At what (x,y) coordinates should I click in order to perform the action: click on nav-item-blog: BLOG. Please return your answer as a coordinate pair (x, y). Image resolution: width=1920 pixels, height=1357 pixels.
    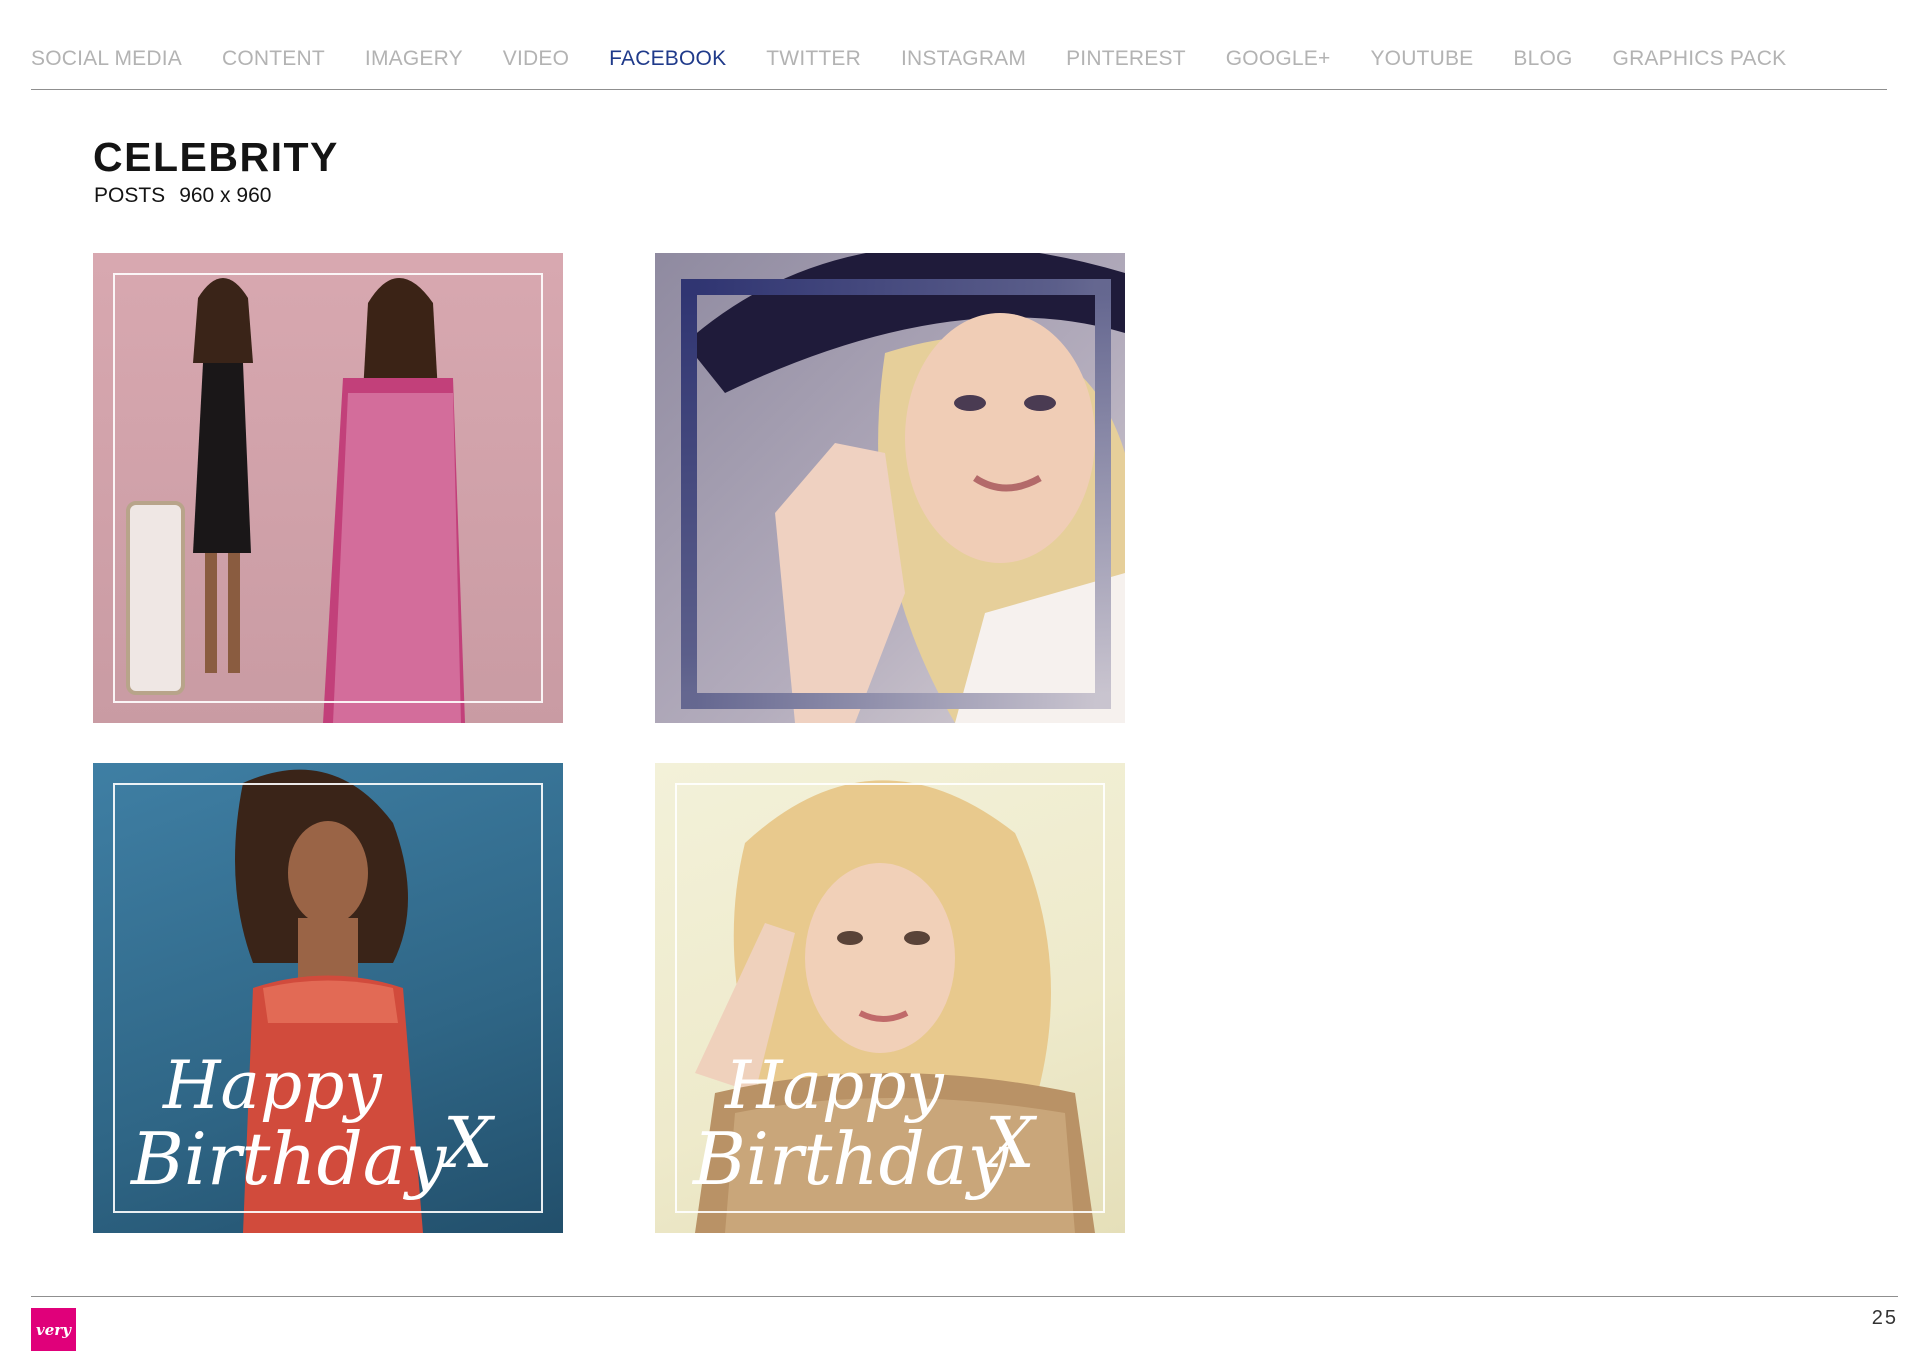
    Looking at the image, I should click on (1542, 59).